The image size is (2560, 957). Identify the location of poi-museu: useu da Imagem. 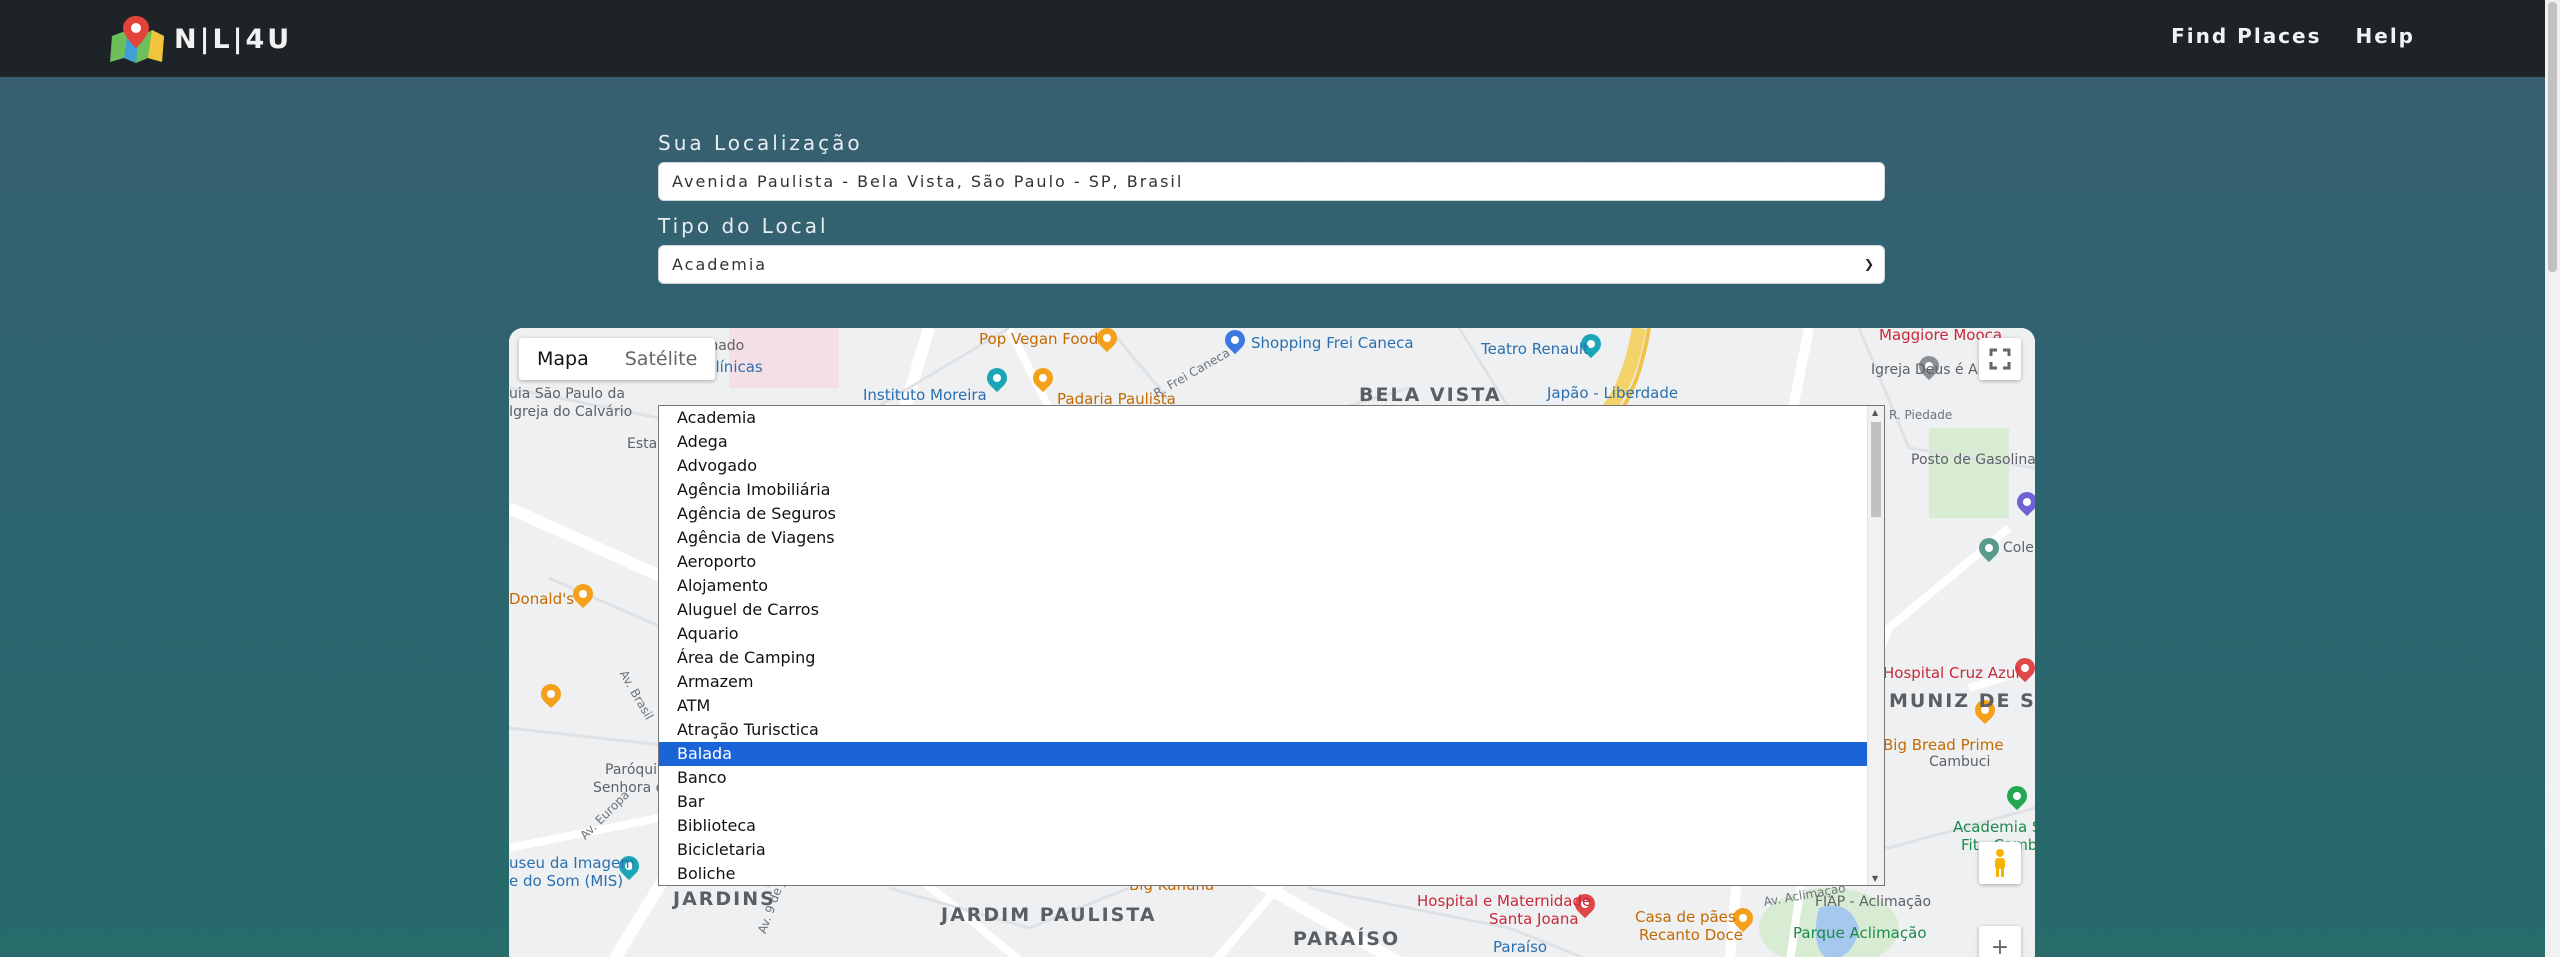
(572, 863).